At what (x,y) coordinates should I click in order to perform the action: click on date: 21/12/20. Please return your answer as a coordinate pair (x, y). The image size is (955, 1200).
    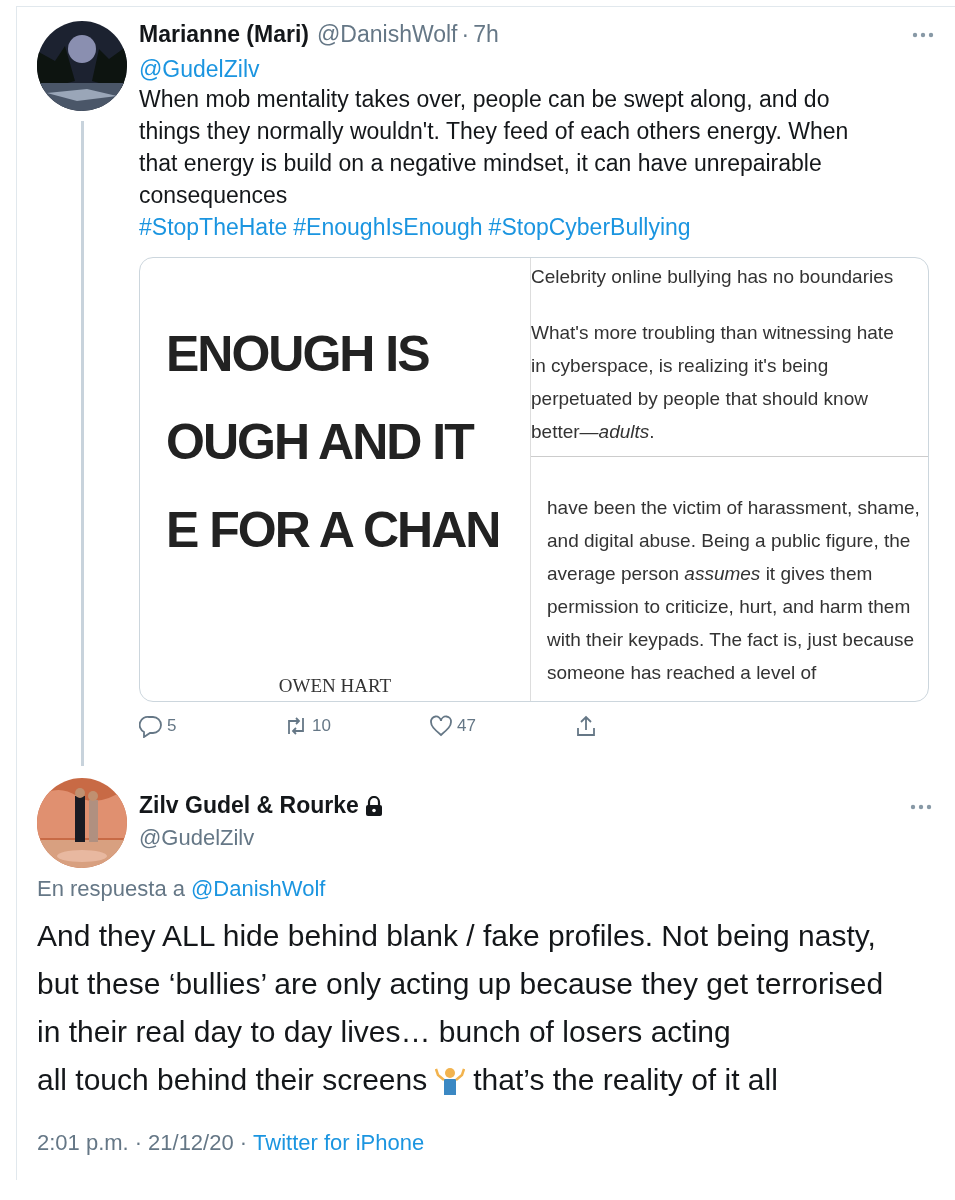
    Looking at the image, I should click on (191, 1143).